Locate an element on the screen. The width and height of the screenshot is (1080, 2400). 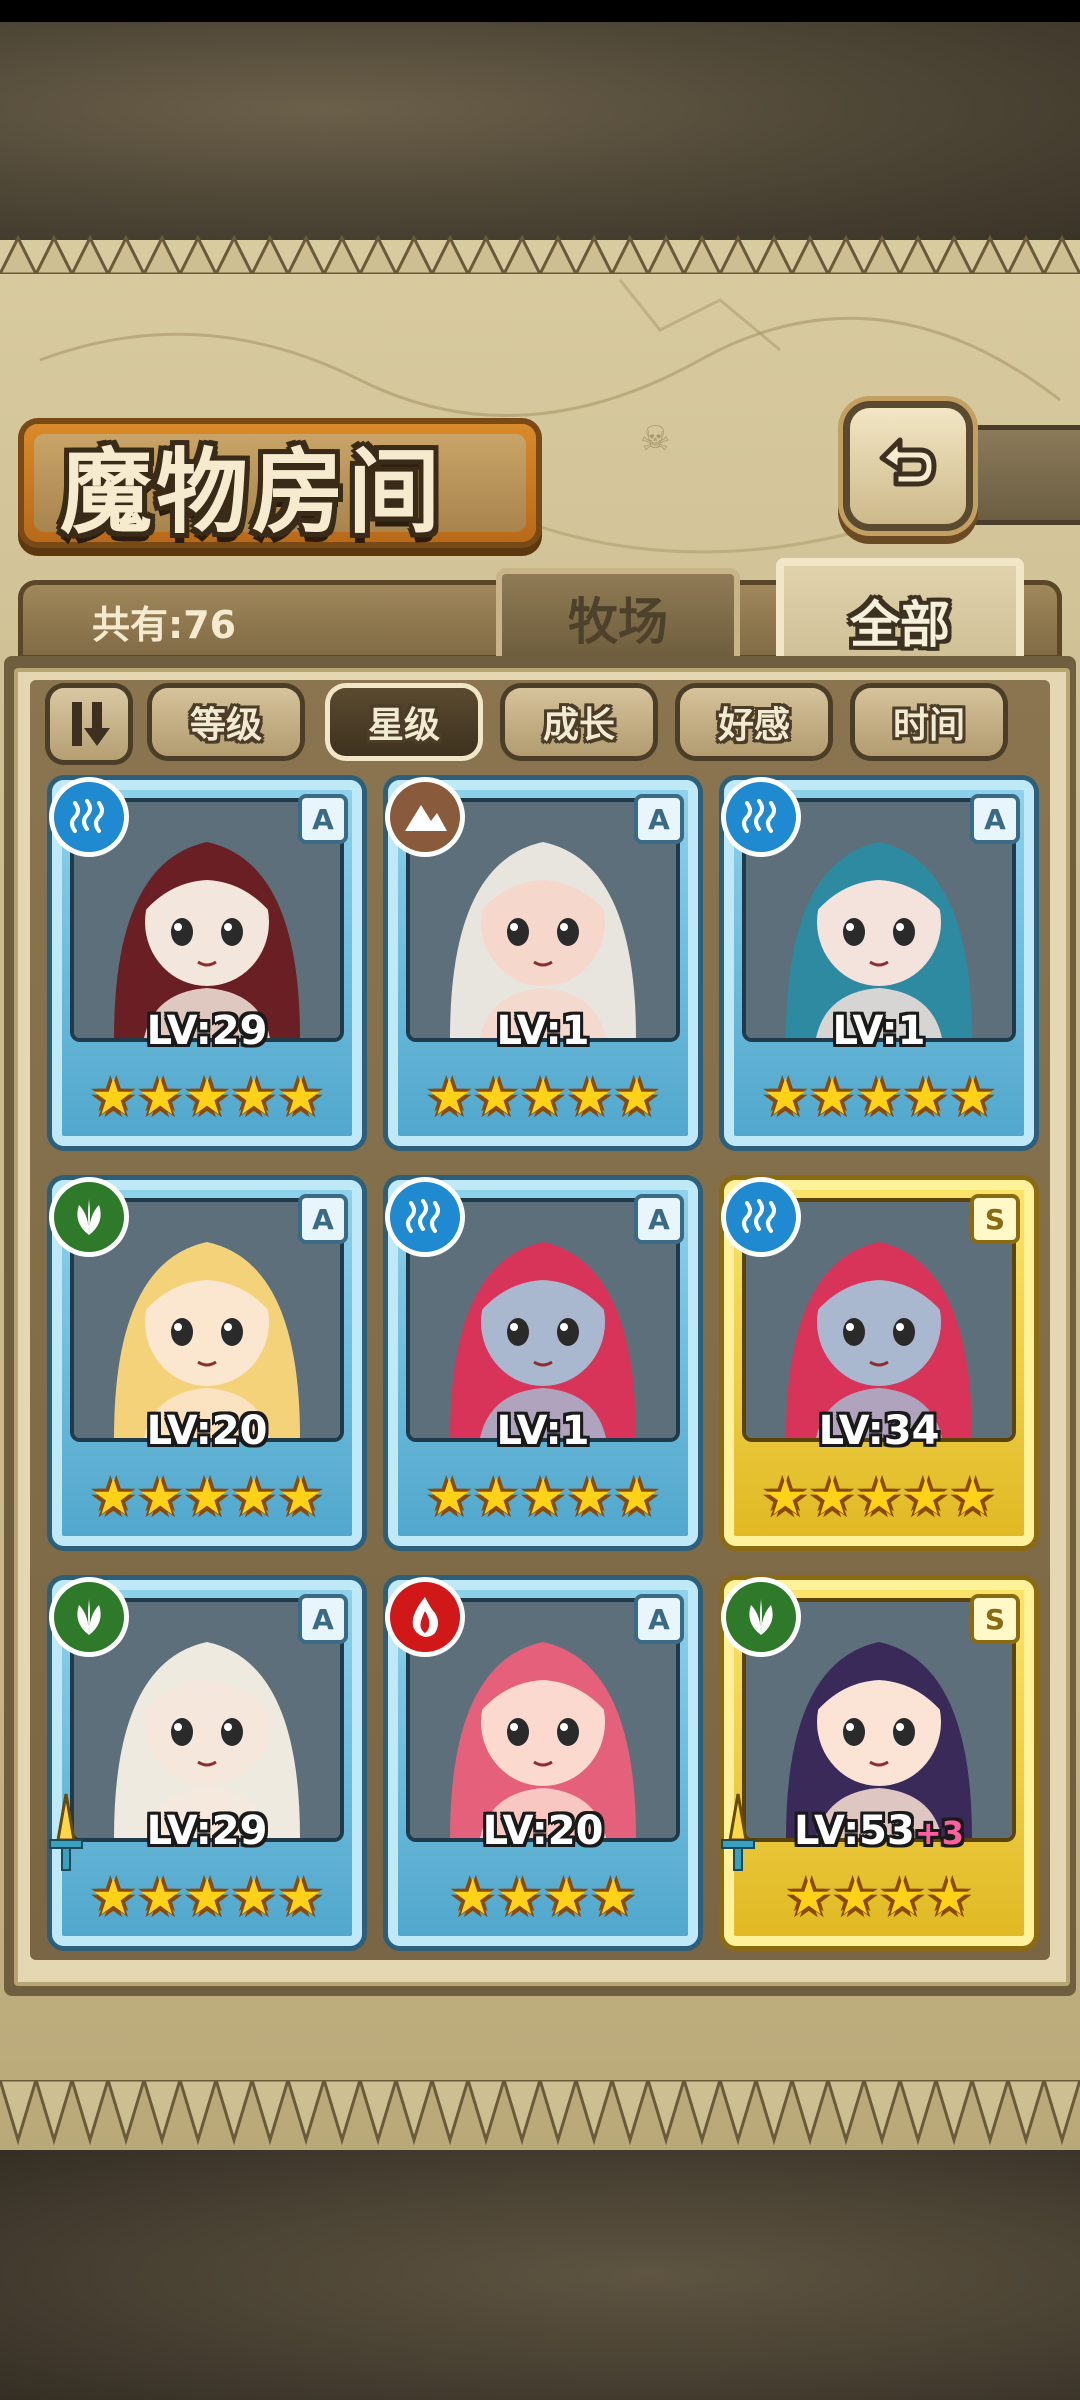
sort-by-time-button: 时间 is located at coordinates (929, 722).